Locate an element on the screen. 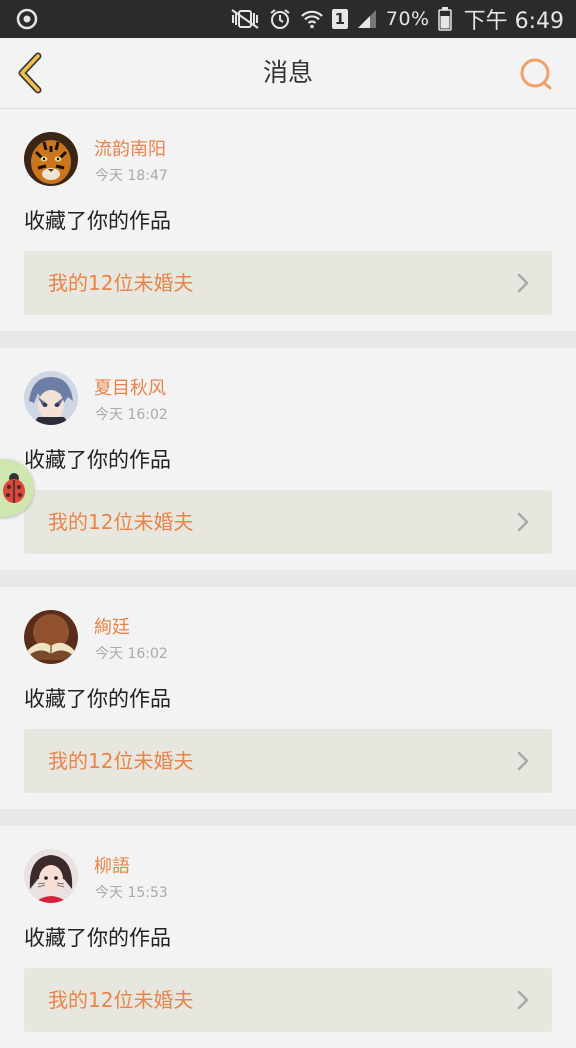  anime-boy-avatar is located at coordinates (51, 398).